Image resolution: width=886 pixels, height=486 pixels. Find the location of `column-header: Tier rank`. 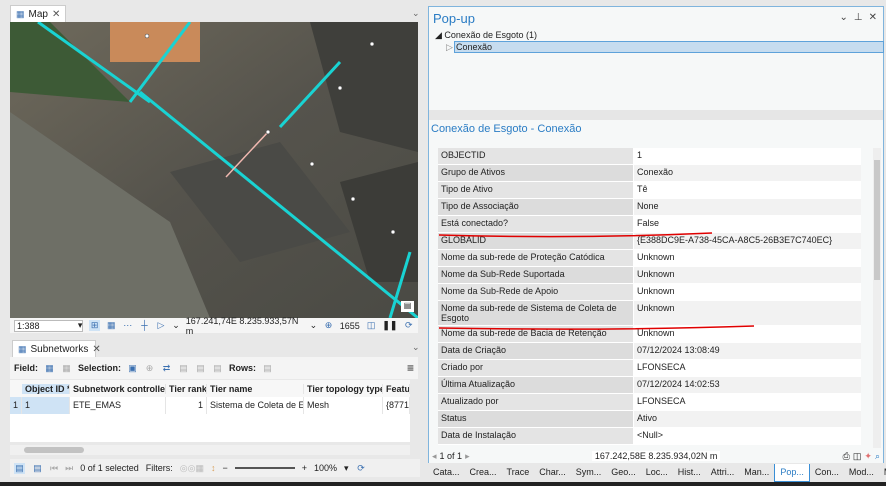

column-header: Tier rank is located at coordinates (186, 388).